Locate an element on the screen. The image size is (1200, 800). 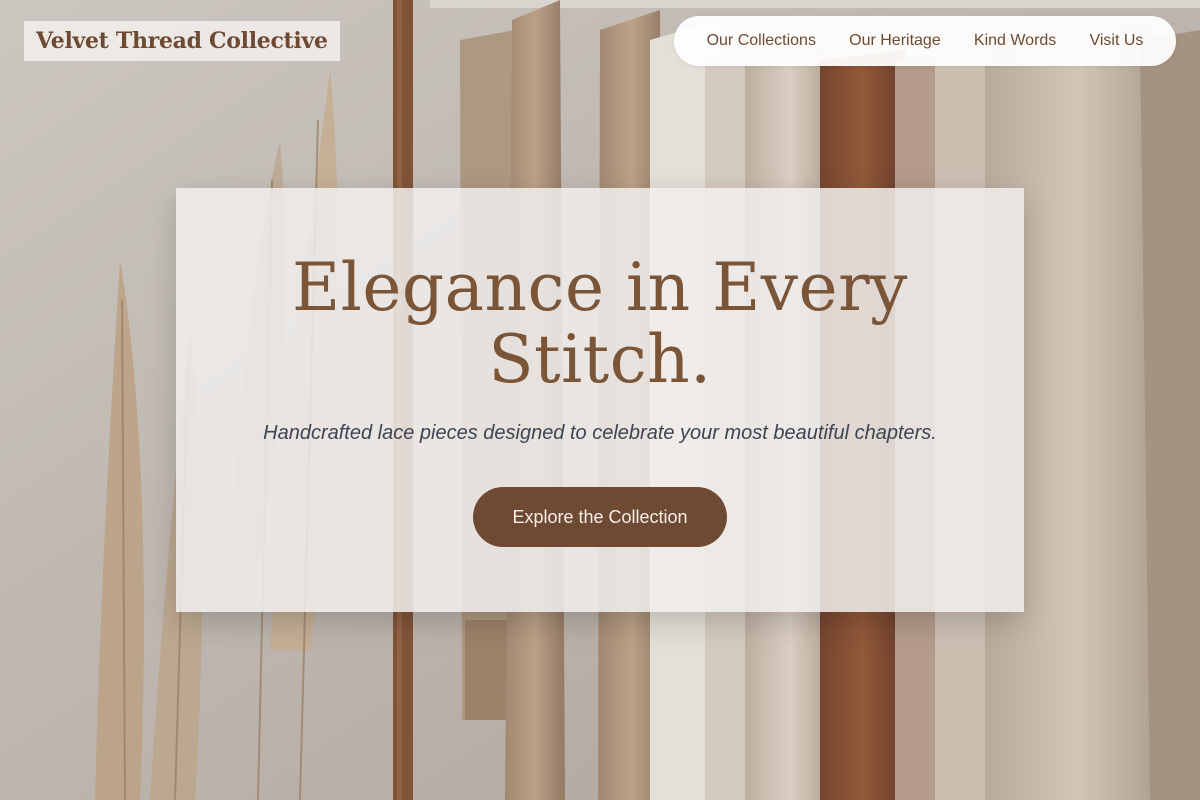
hero-title: Elegance in Every Stitch. is located at coordinates (600, 323).